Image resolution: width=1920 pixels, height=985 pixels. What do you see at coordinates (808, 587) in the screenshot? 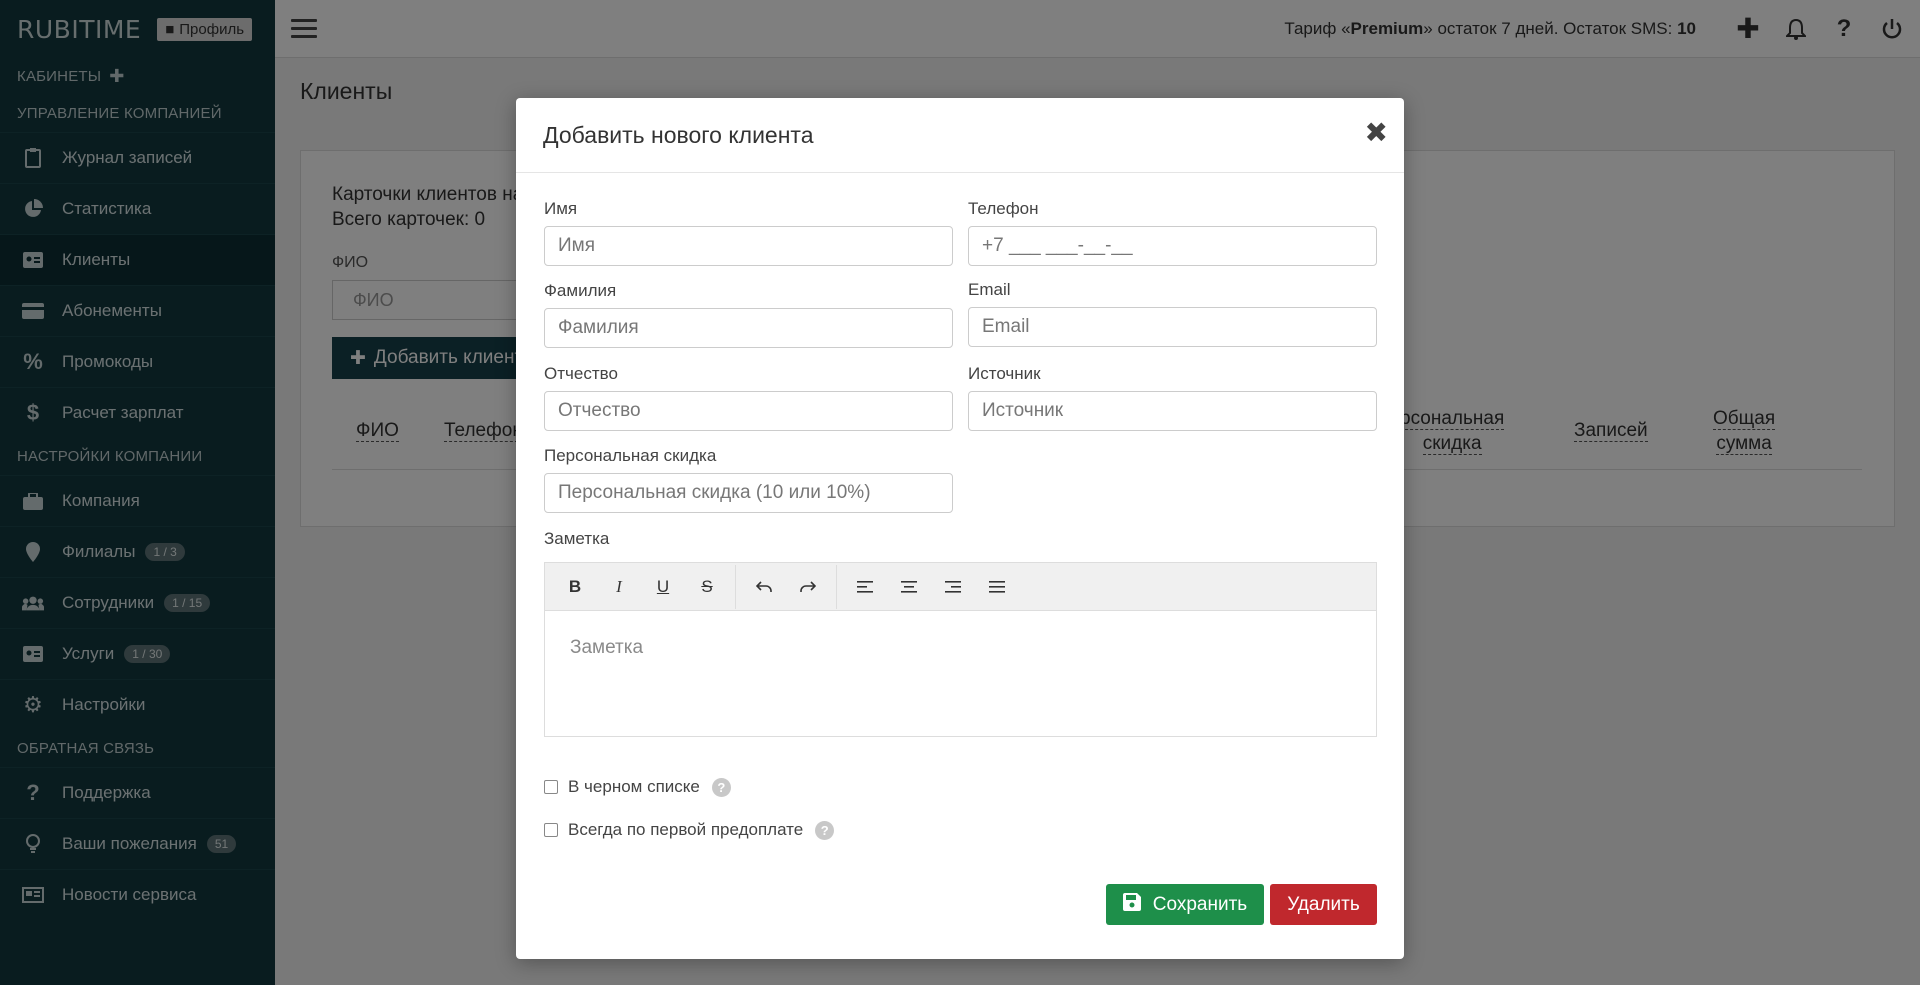
I see `redo-icon` at bounding box center [808, 587].